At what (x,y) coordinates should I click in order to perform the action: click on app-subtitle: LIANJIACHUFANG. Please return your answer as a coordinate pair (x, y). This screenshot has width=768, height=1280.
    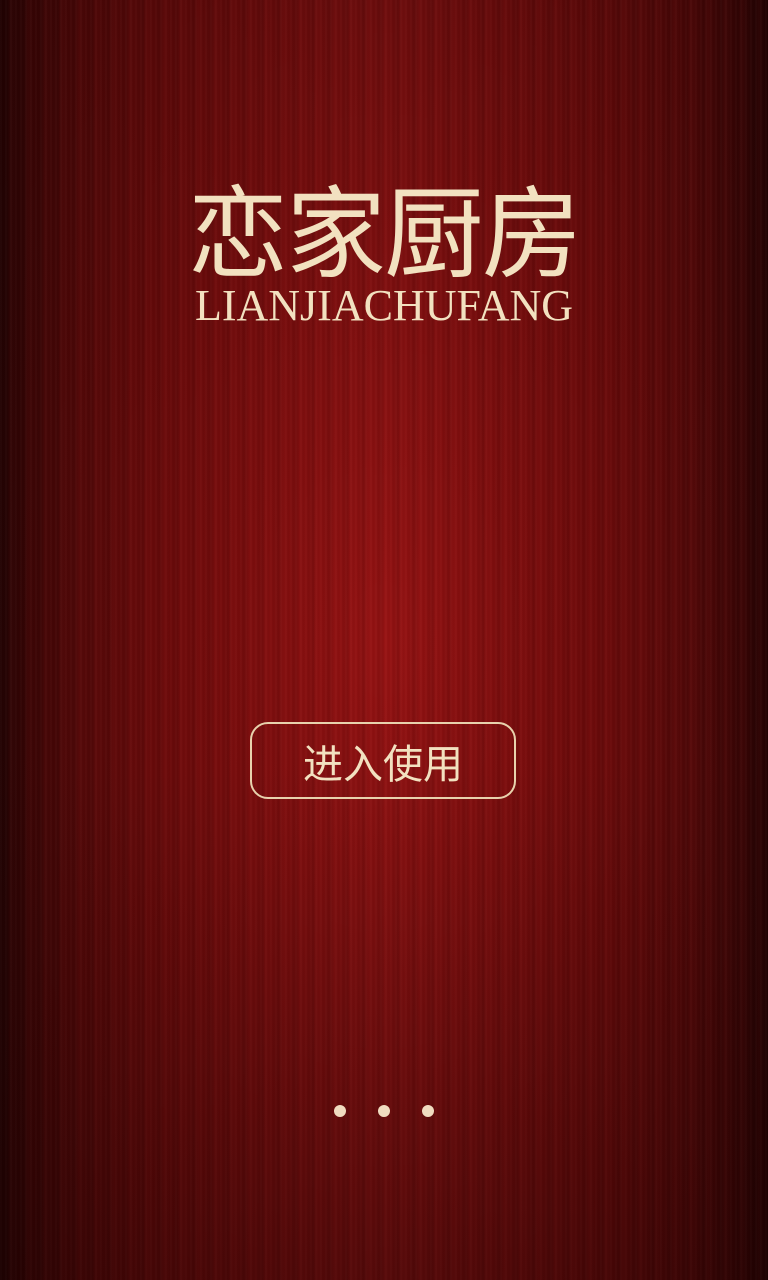
    Looking at the image, I should click on (384, 305).